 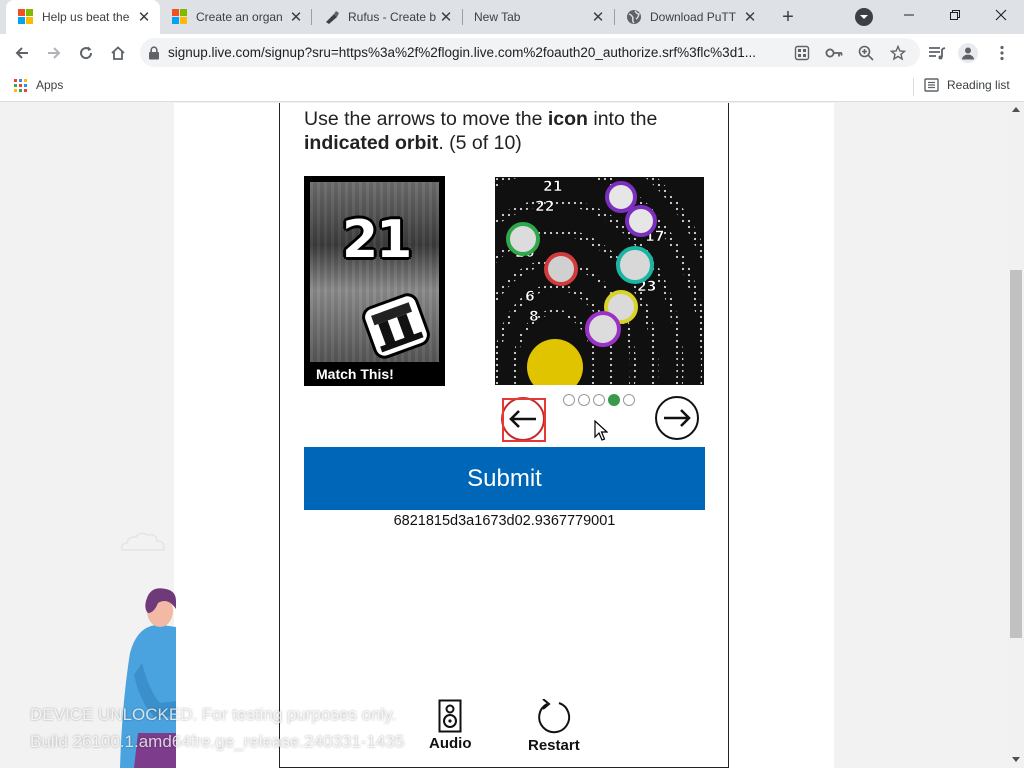 I want to click on audio-button: Audio, so click(x=450, y=725).